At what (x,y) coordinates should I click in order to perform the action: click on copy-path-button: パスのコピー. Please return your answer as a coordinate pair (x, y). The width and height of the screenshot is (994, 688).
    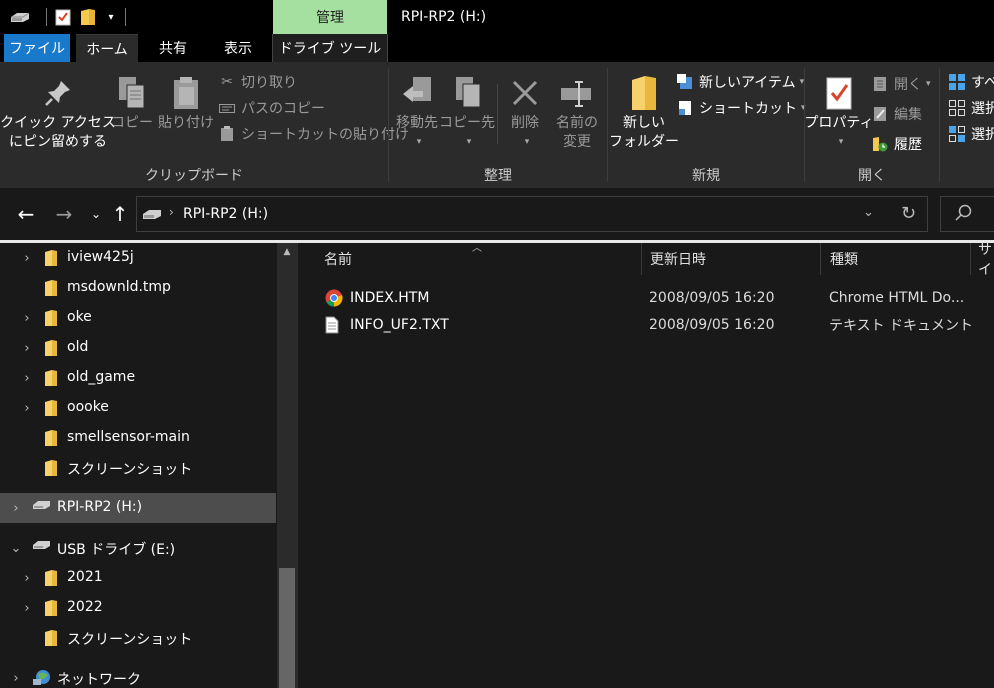
    Looking at the image, I should click on (271, 108).